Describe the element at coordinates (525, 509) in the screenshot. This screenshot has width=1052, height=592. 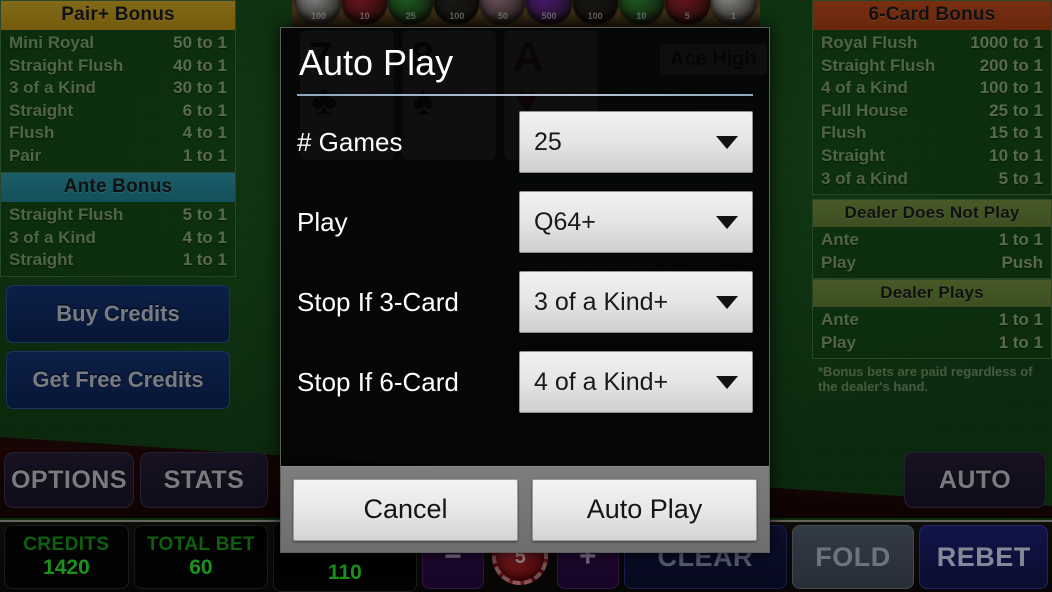
I see `dialog-footer: Cancel Auto Play` at that location.